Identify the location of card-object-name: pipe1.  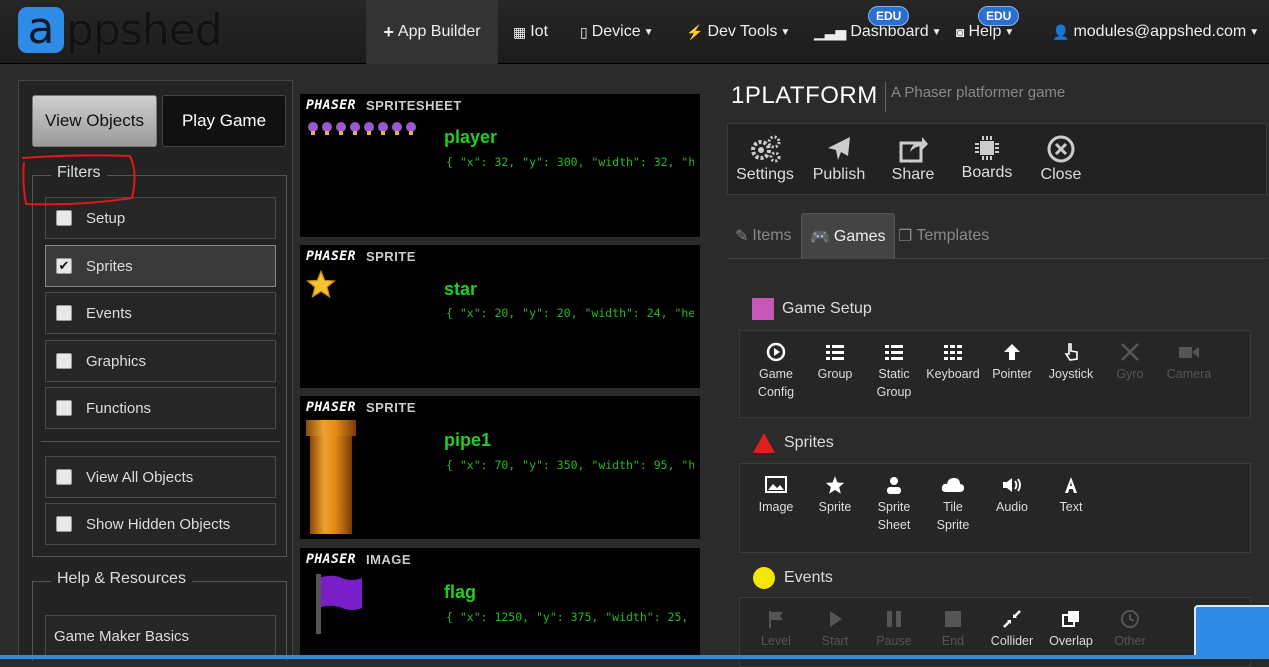
(468, 440).